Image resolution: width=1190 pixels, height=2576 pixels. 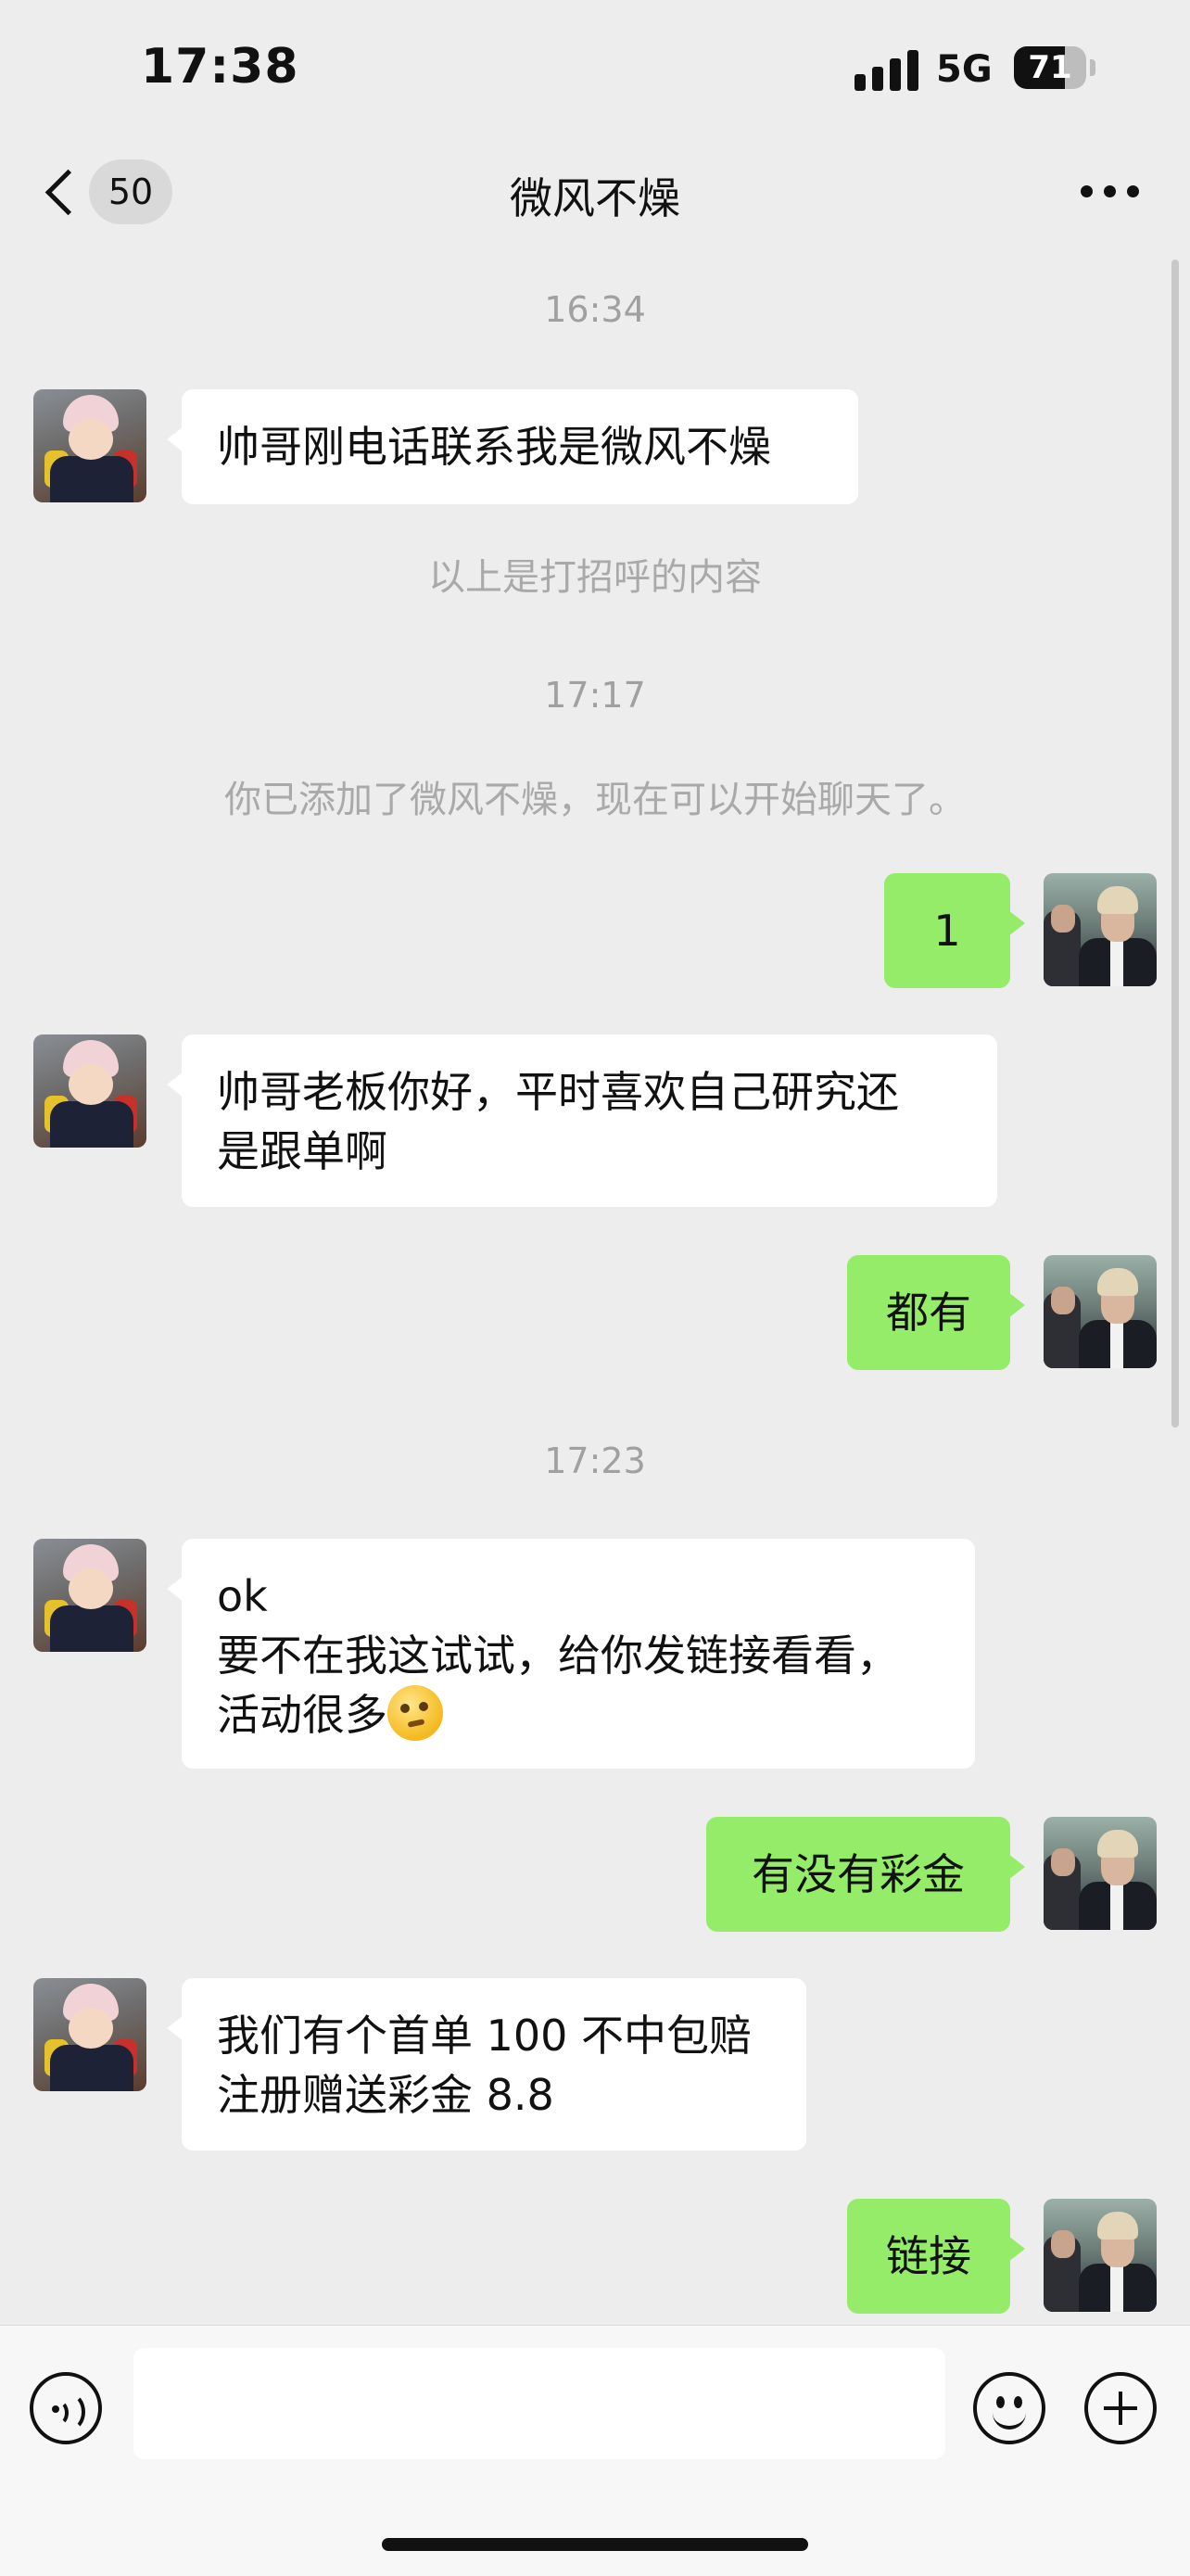 I want to click on message-bubble-incoming: ok 要不在我这试试，给你发链接看看， 活动很多, so click(x=571, y=1654).